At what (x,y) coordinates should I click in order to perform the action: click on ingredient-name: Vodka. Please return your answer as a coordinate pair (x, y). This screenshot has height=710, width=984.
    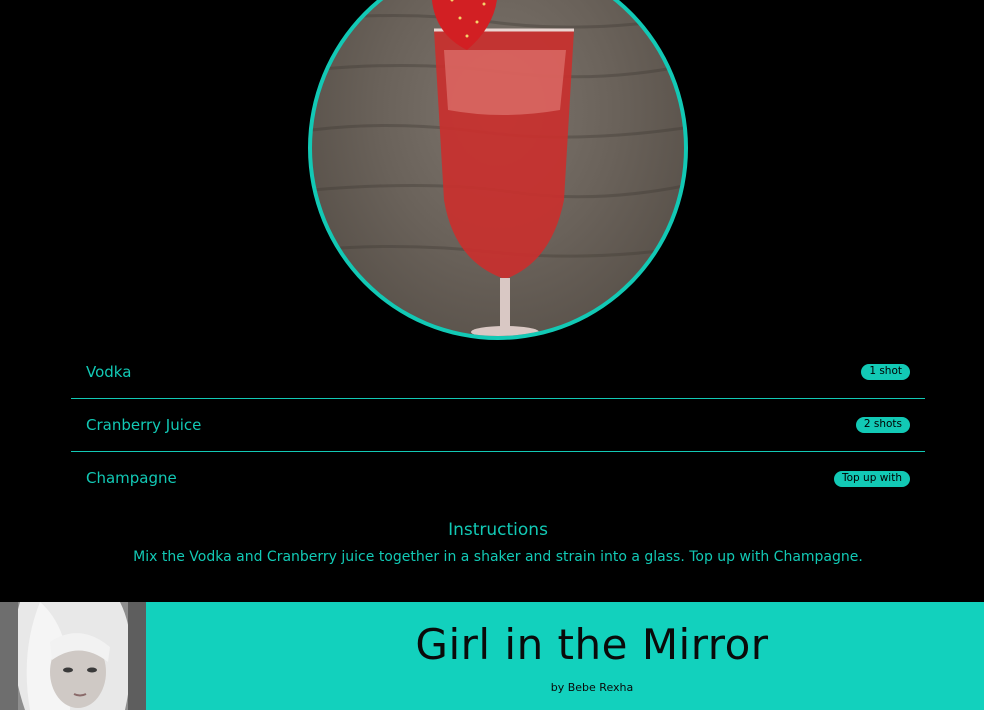
    Looking at the image, I should click on (109, 371).